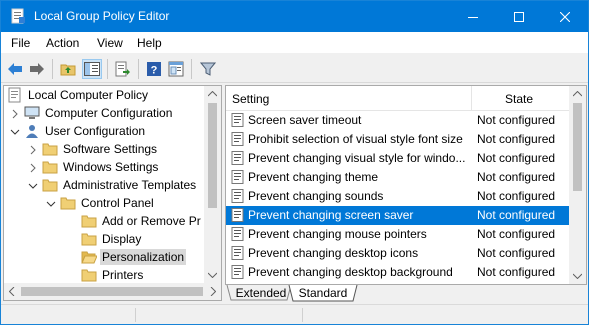 Image resolution: width=589 pixels, height=325 pixels. I want to click on properties-icon, so click(176, 69).